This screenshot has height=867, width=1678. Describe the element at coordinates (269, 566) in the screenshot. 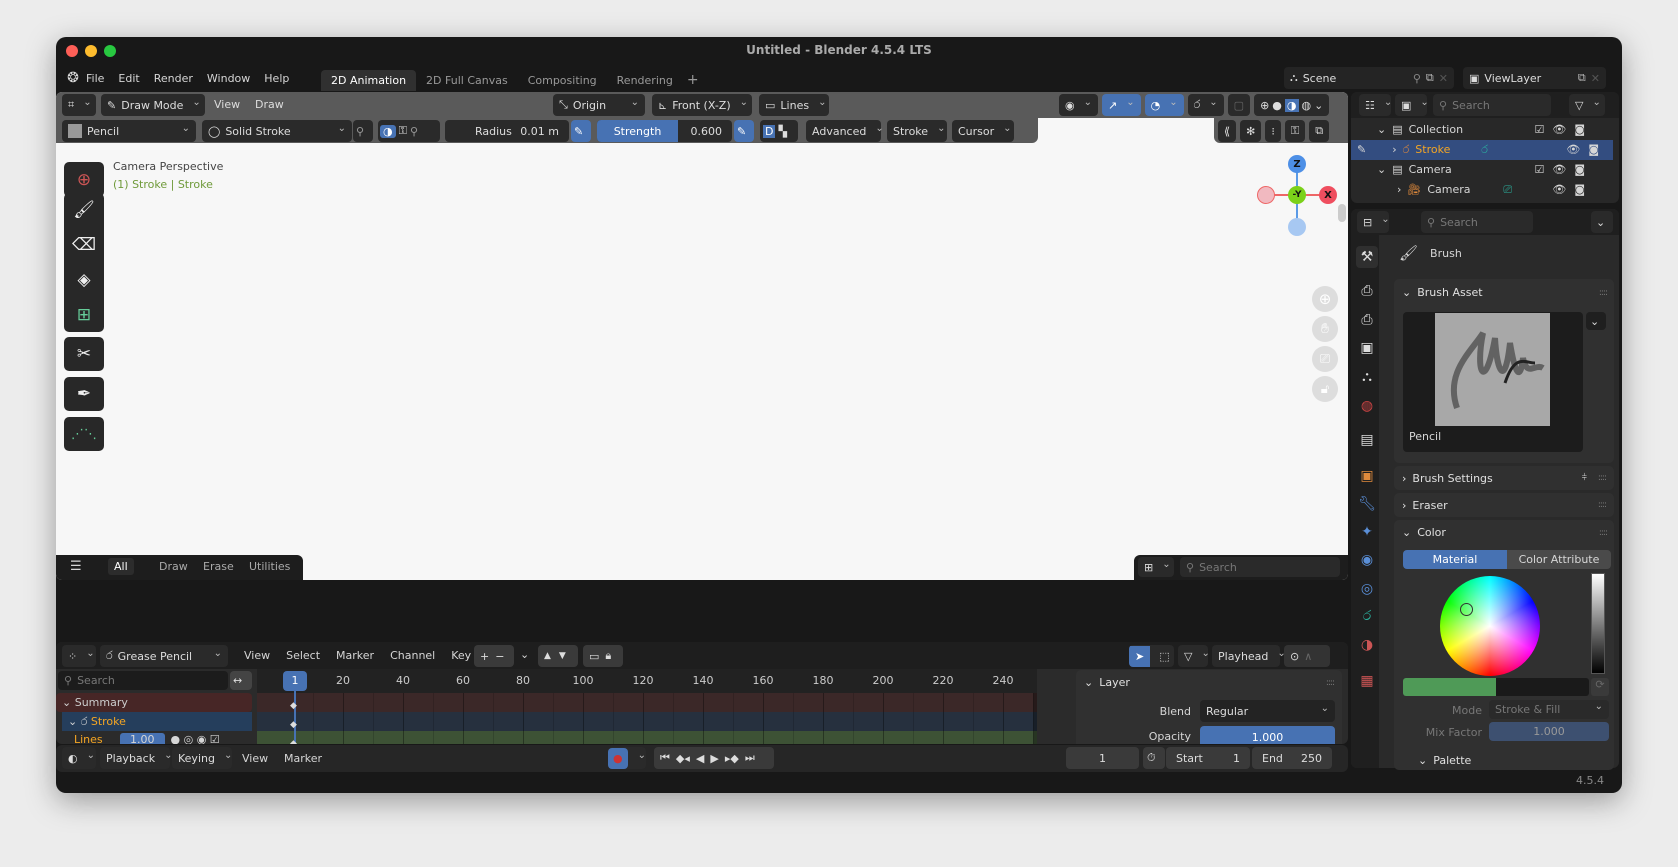

I see `shelf-tab-utilities: Utilities` at that location.